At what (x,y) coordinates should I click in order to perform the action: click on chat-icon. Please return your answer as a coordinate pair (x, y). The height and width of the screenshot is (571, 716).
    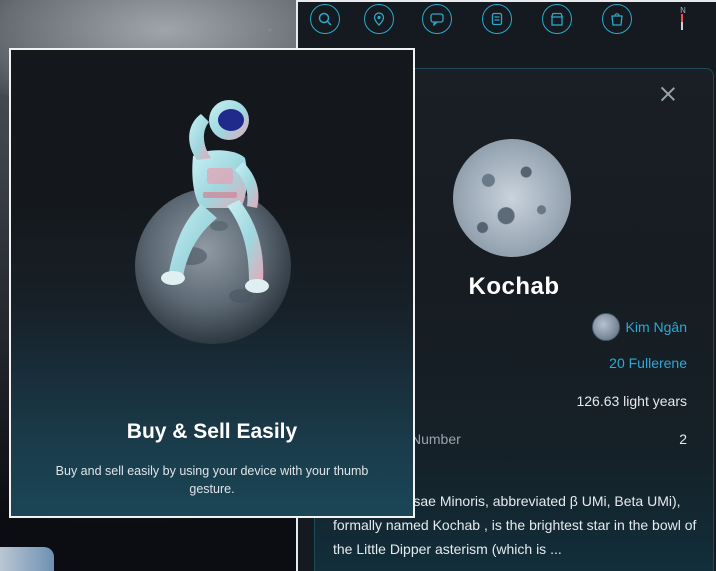
    Looking at the image, I should click on (437, 19).